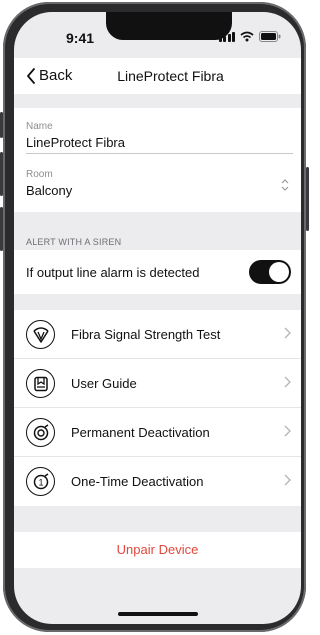 This screenshot has height=635, width=320. I want to click on navigation-bar: Back LineProtect Fibra, so click(157, 76).